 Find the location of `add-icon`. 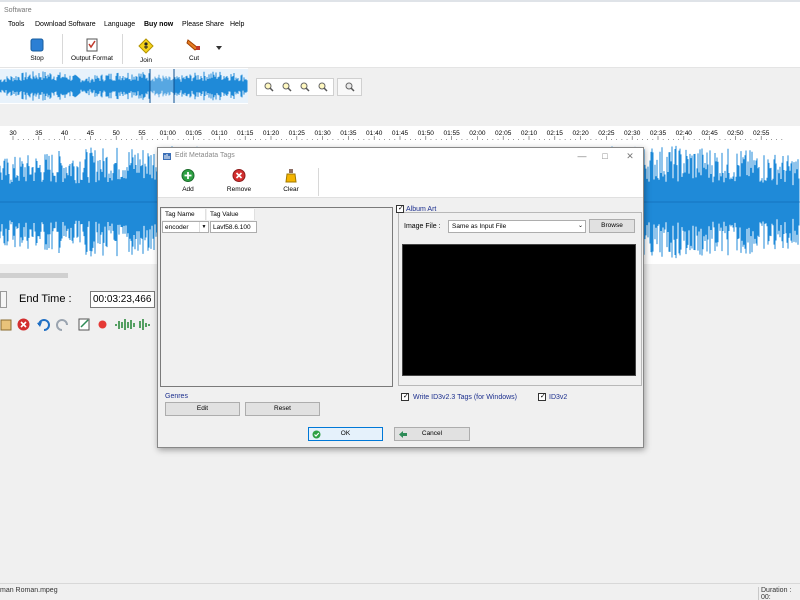

add-icon is located at coordinates (188, 175).